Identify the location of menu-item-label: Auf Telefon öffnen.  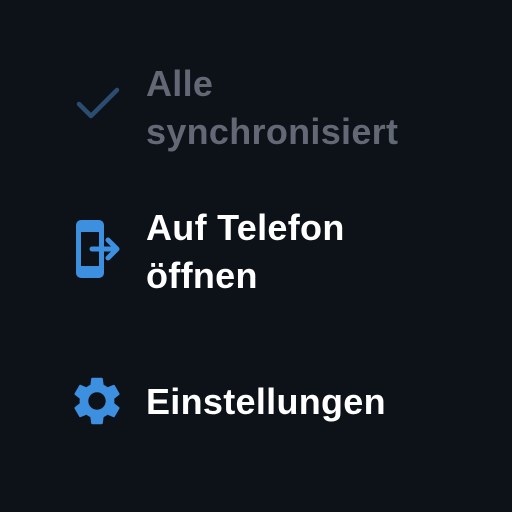
(245, 251).